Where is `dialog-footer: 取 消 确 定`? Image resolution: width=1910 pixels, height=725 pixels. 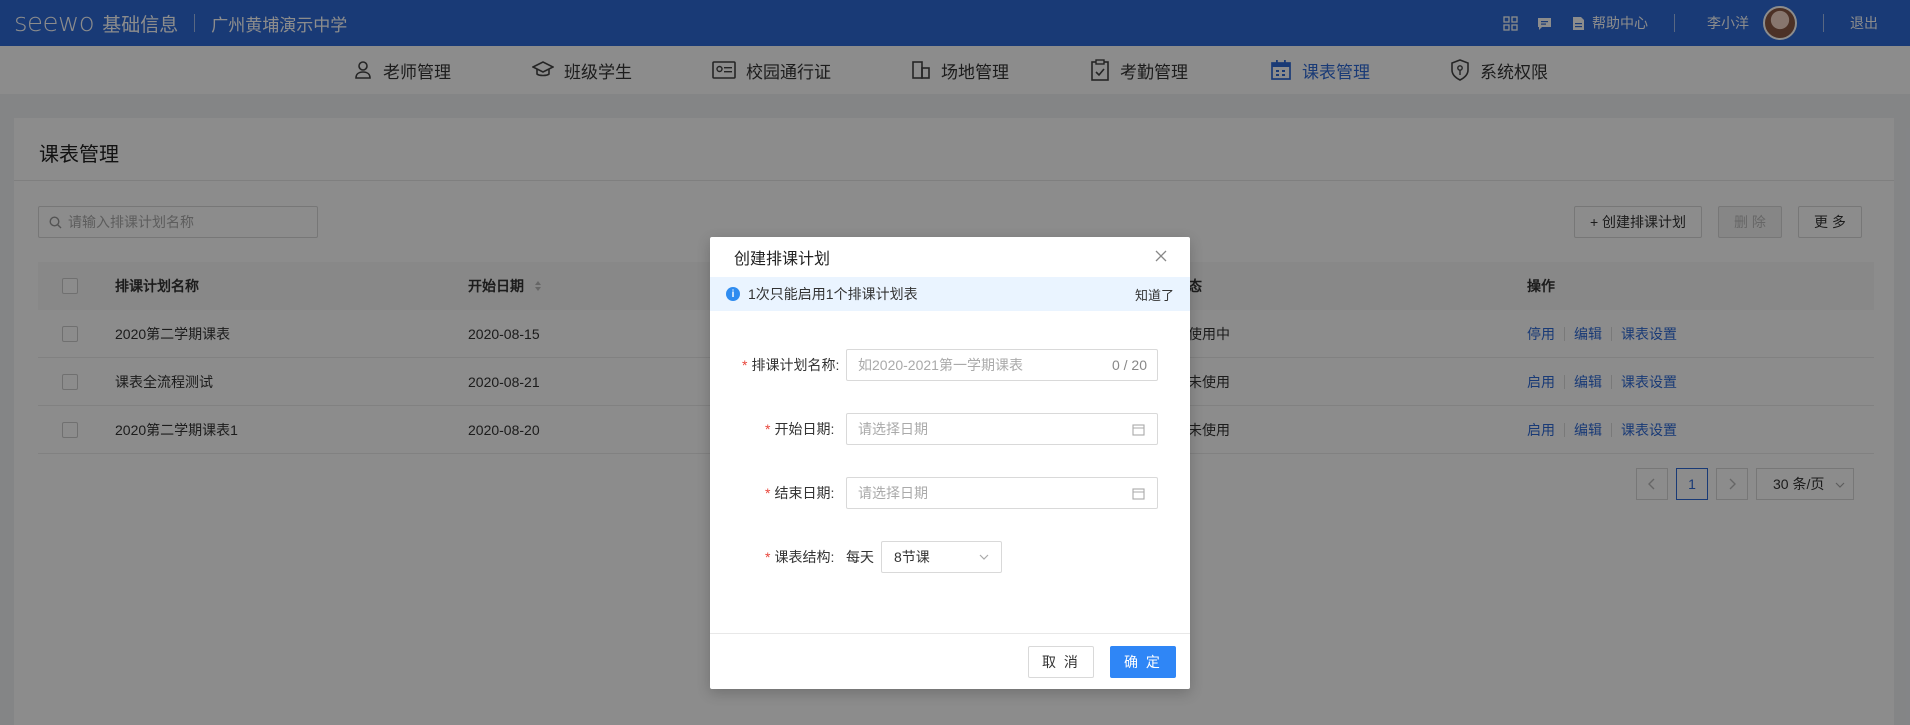 dialog-footer: 取 消 确 定 is located at coordinates (950, 661).